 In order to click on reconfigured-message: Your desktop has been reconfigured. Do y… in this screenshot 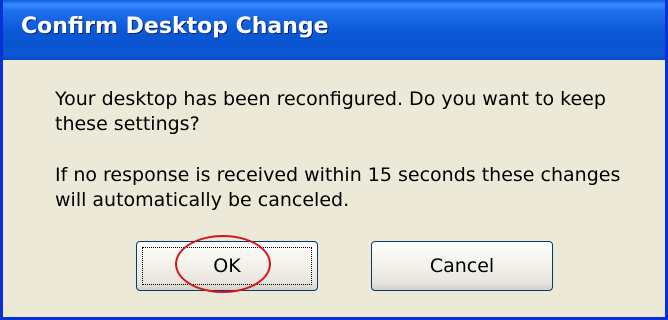, I will do `click(330, 111)`.